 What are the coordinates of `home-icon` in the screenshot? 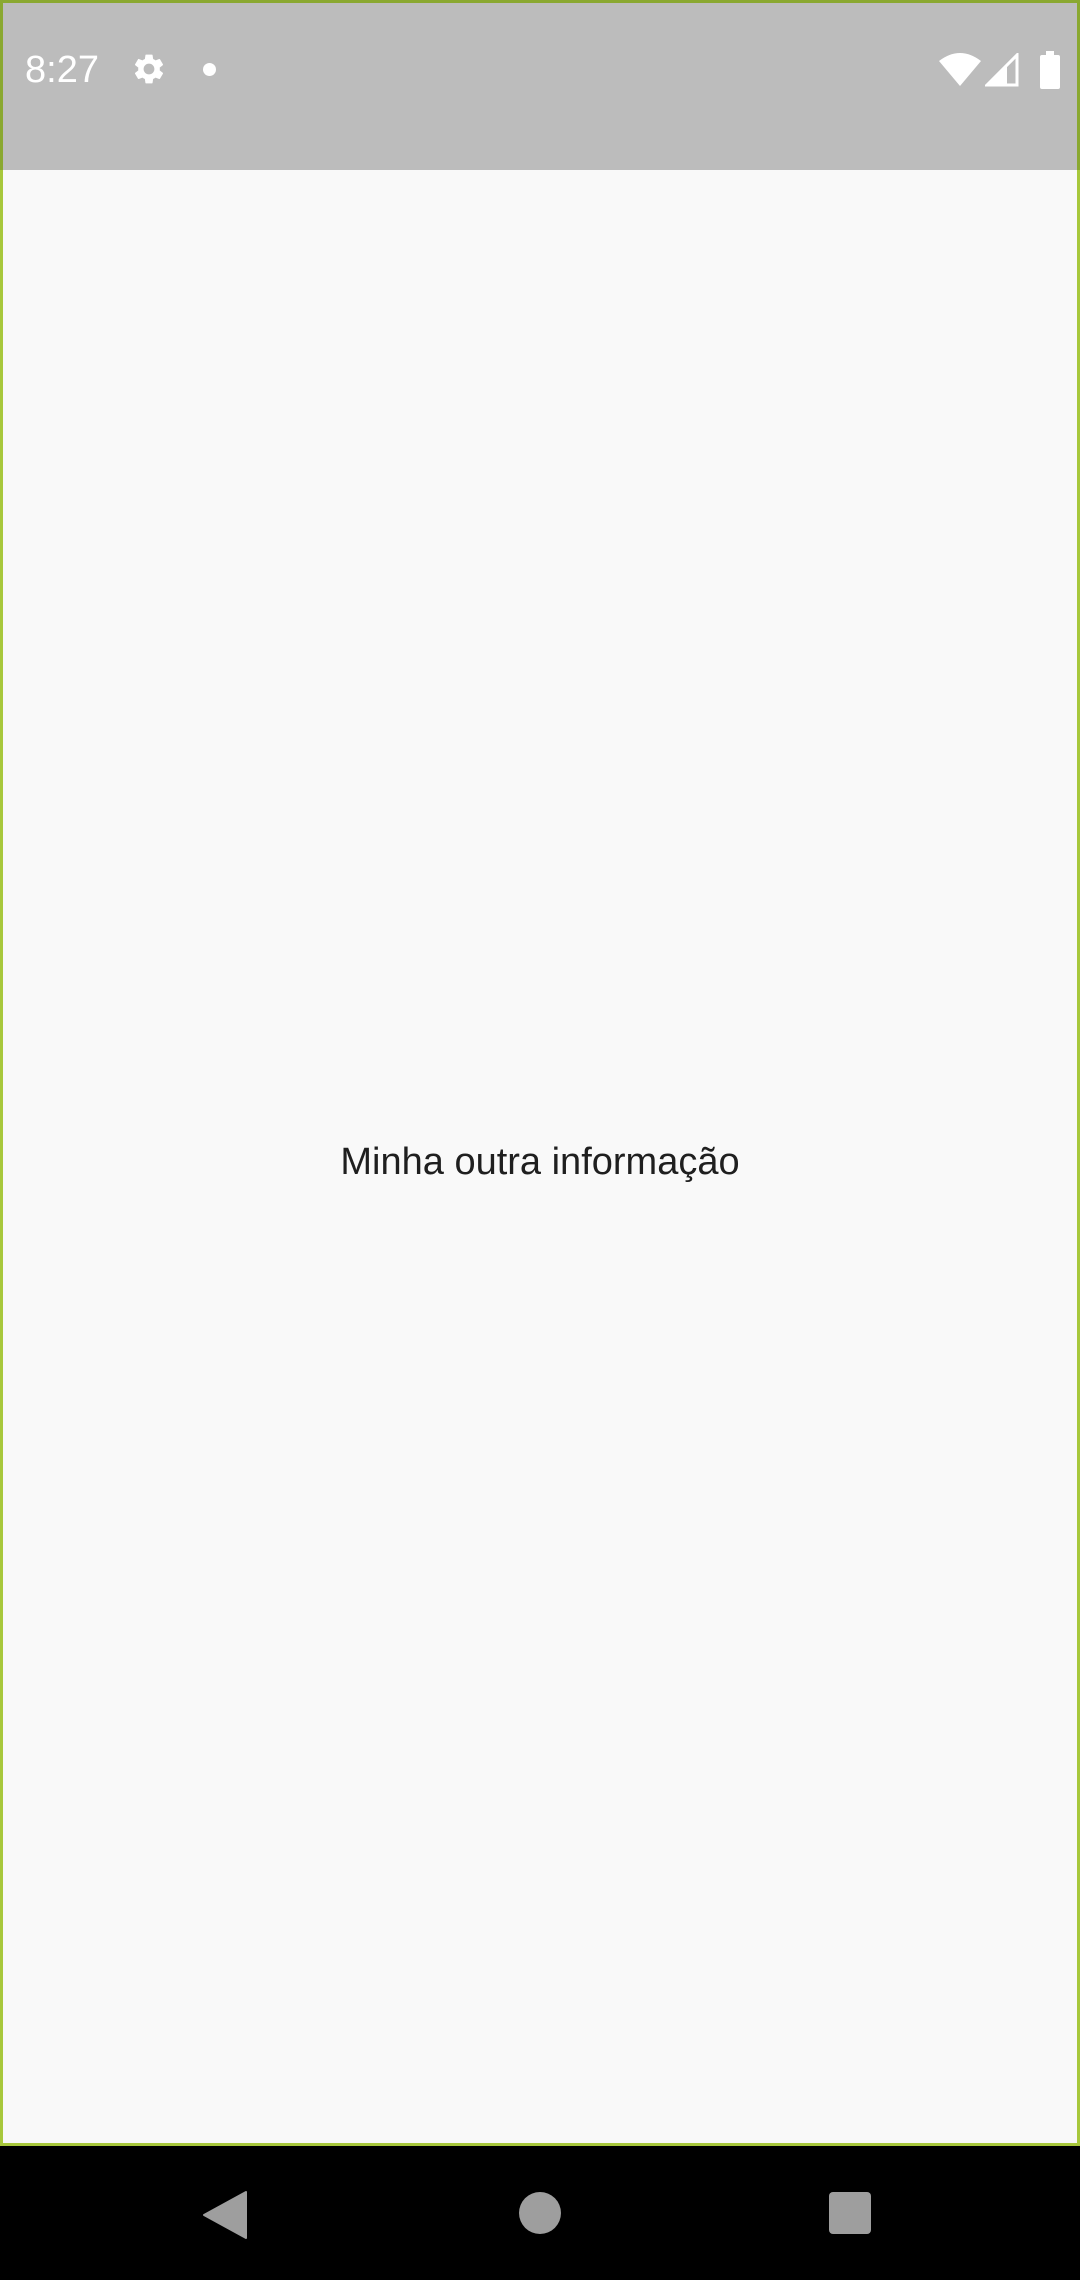 It's located at (540, 2213).